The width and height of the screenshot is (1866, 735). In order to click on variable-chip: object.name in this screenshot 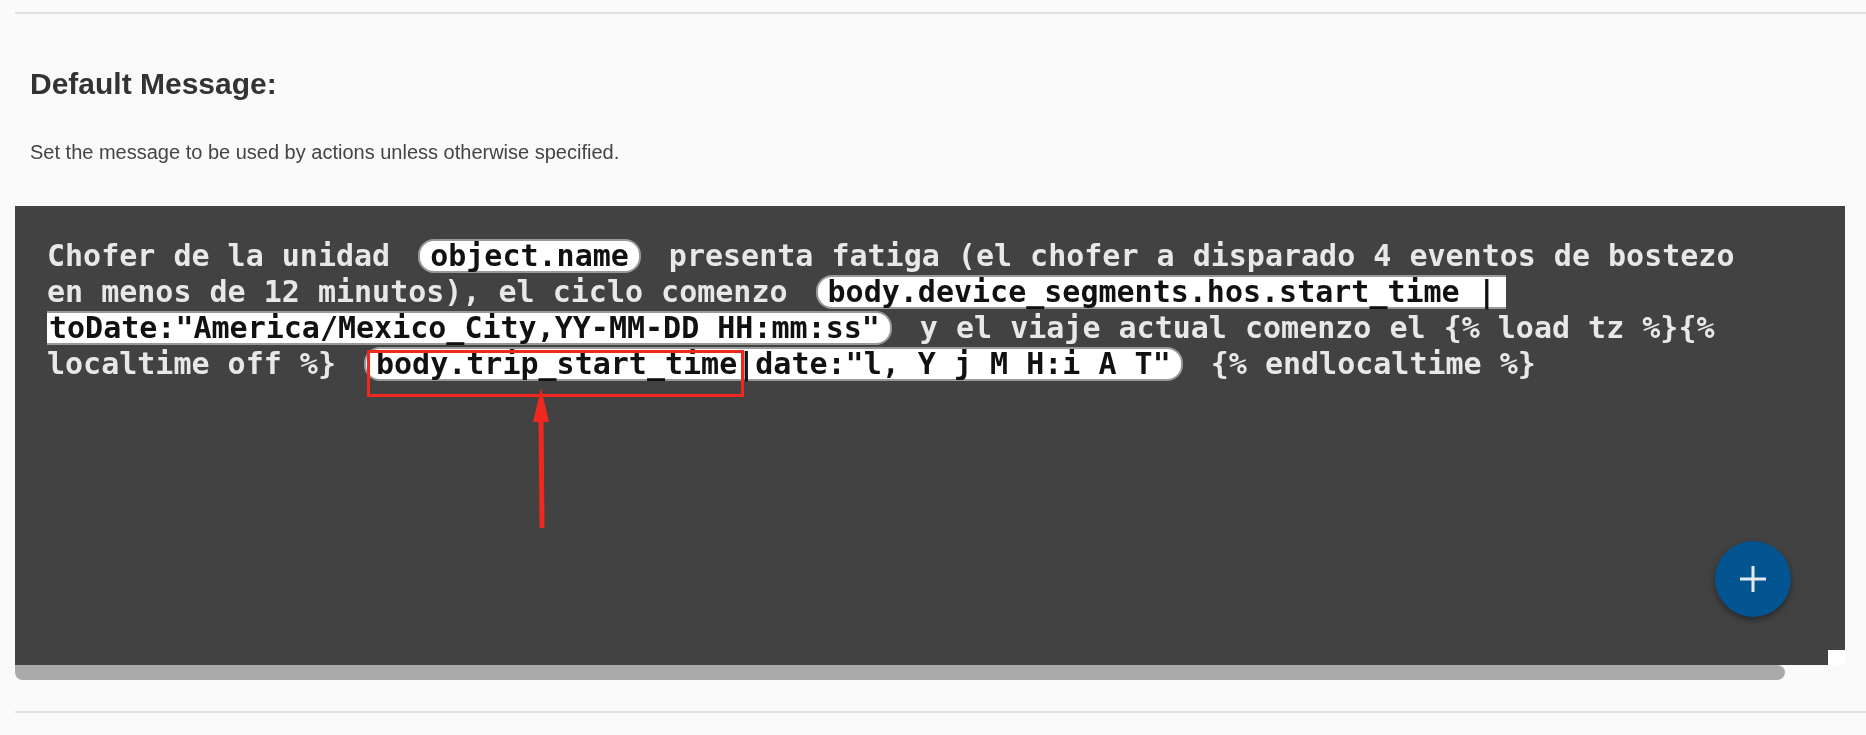, I will do `click(529, 256)`.